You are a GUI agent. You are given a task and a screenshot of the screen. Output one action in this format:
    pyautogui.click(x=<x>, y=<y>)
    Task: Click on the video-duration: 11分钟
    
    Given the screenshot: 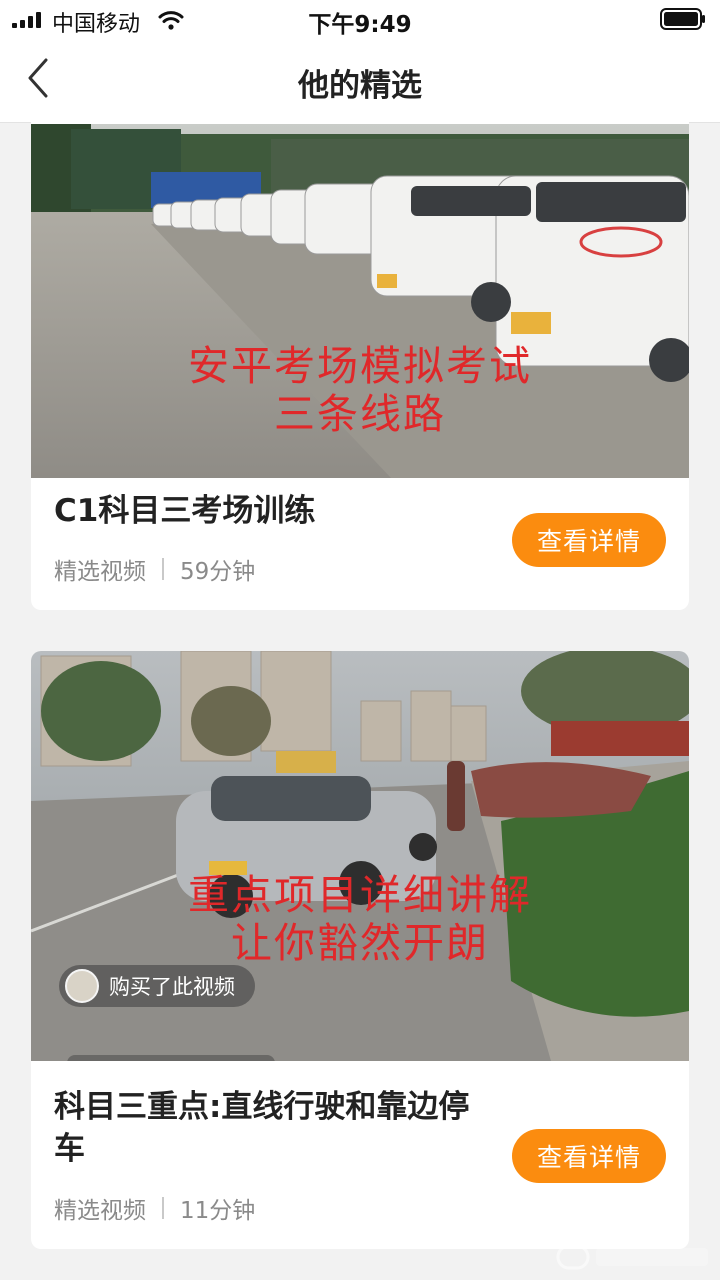 What is the action you would take?
    pyautogui.click(x=218, y=1211)
    